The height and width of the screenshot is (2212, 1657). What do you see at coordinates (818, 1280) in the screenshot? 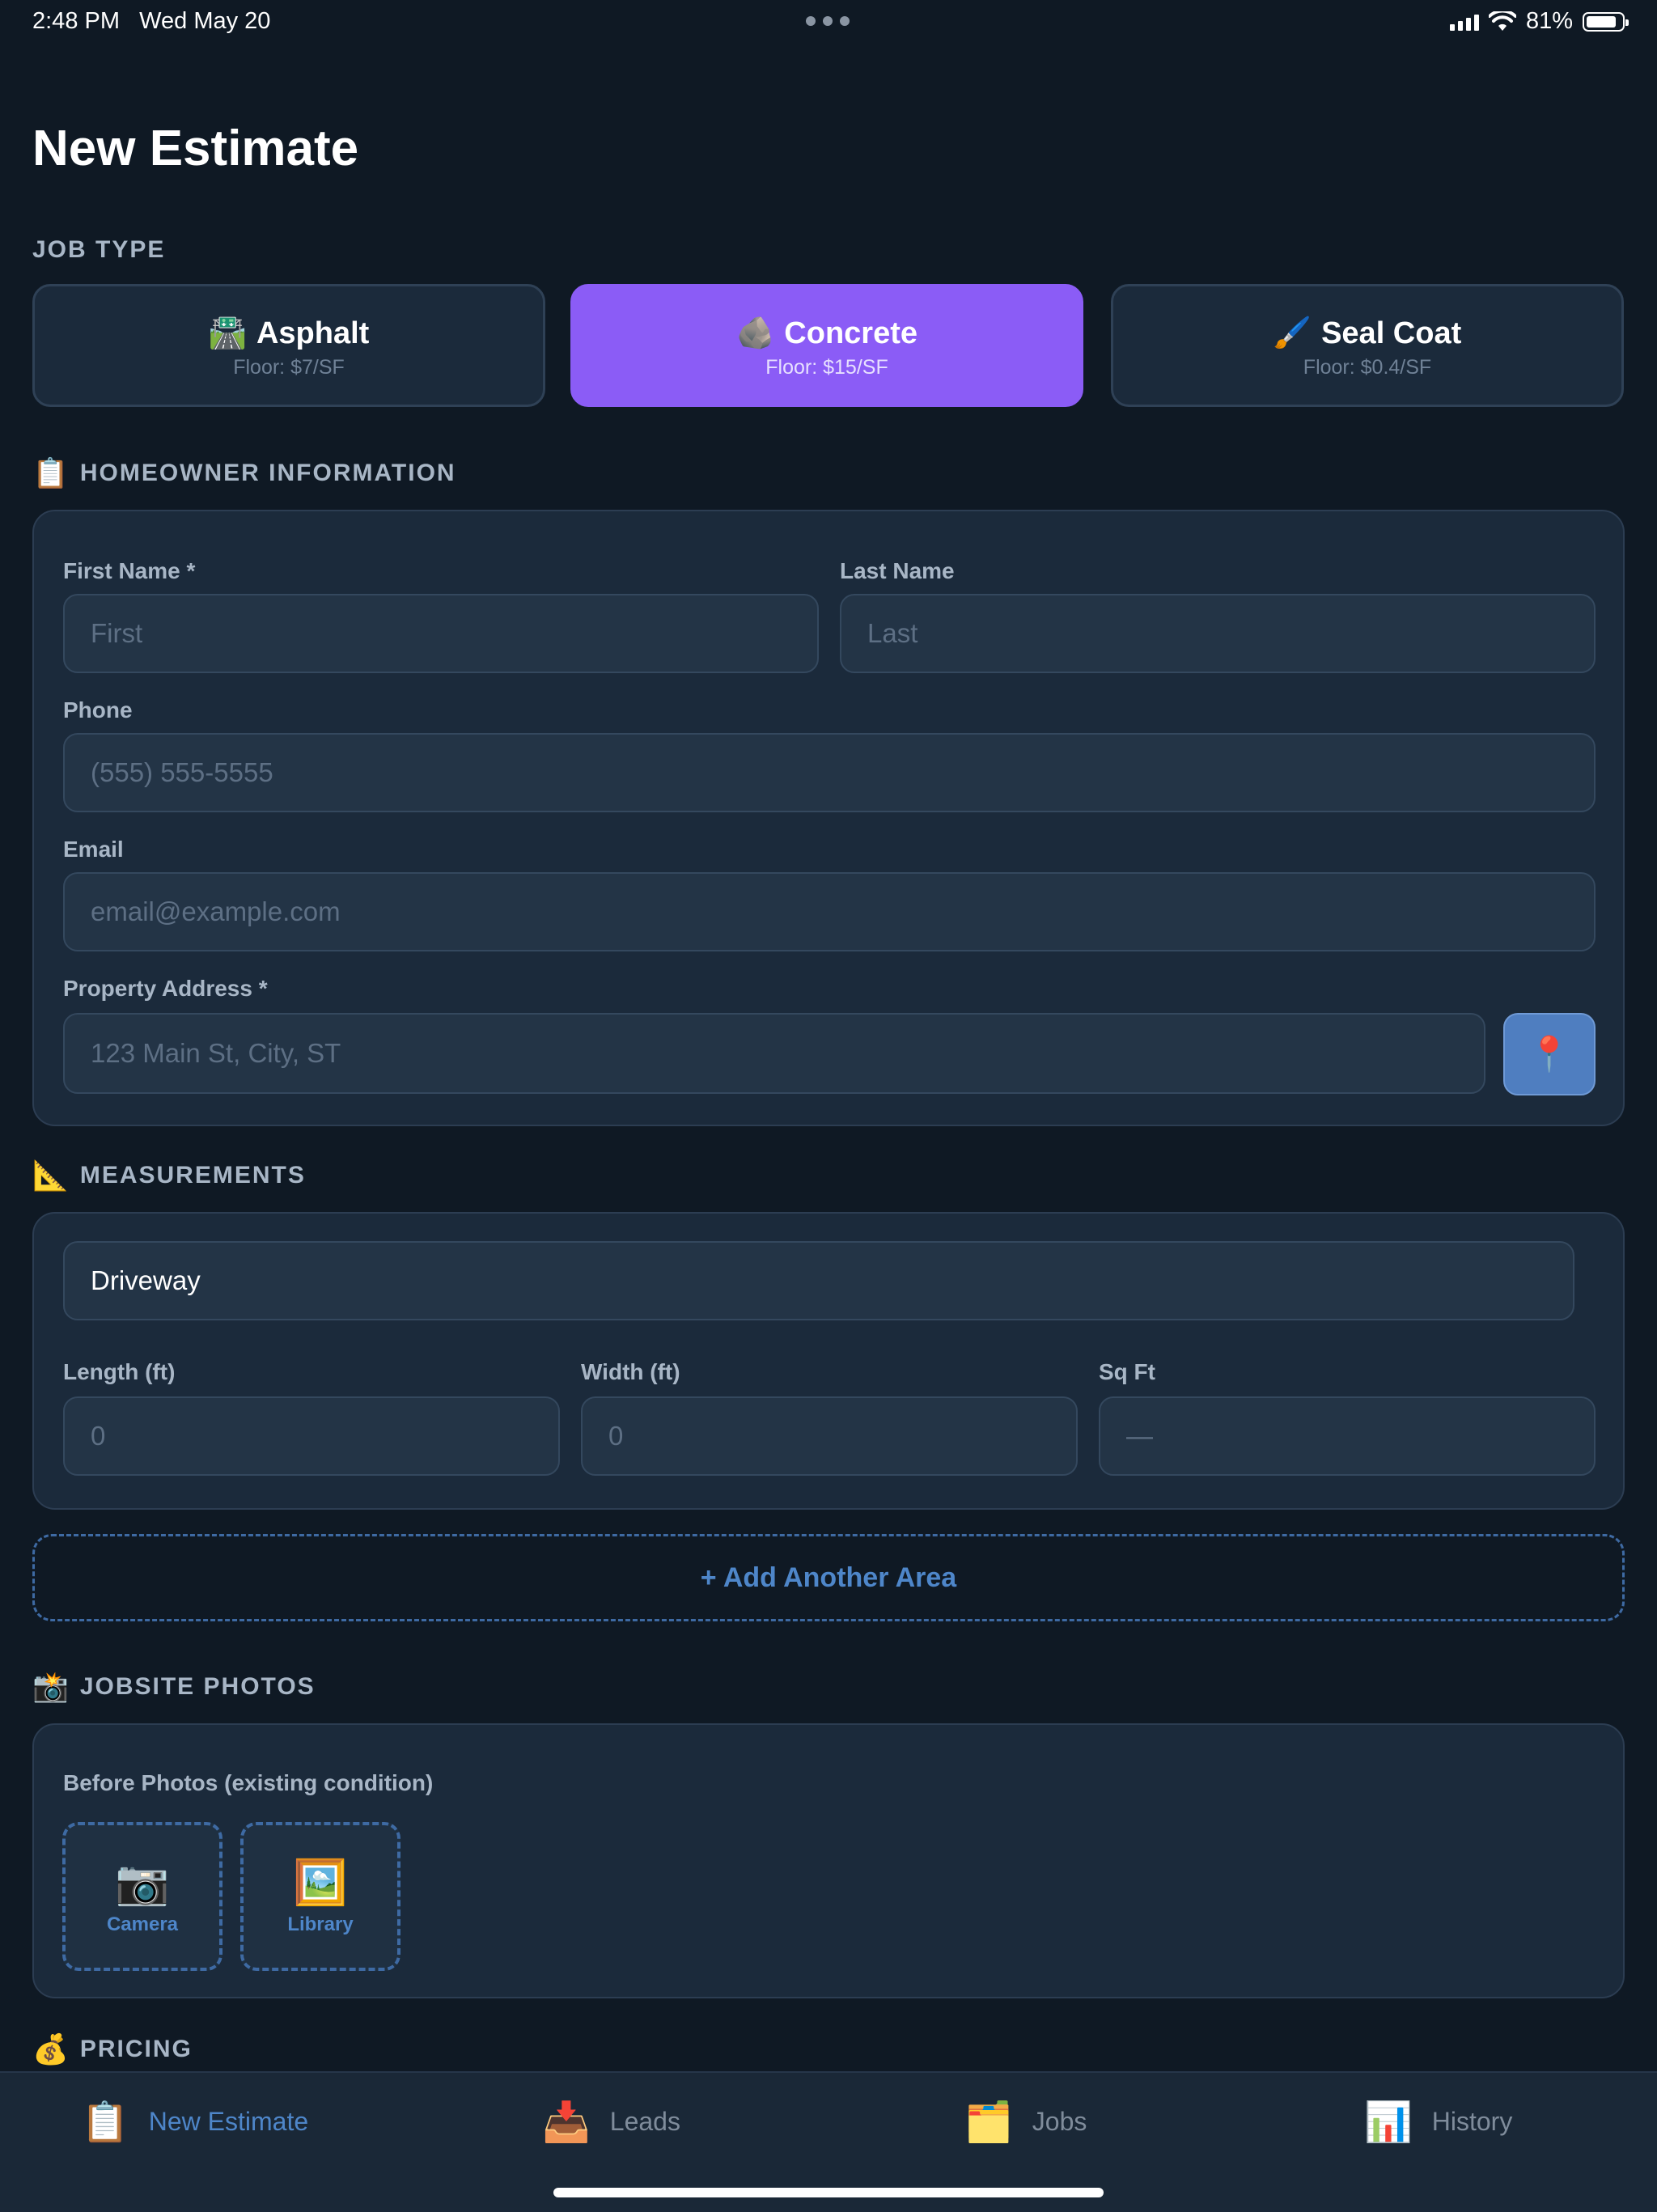
I see `area-name-input: Driveway` at bounding box center [818, 1280].